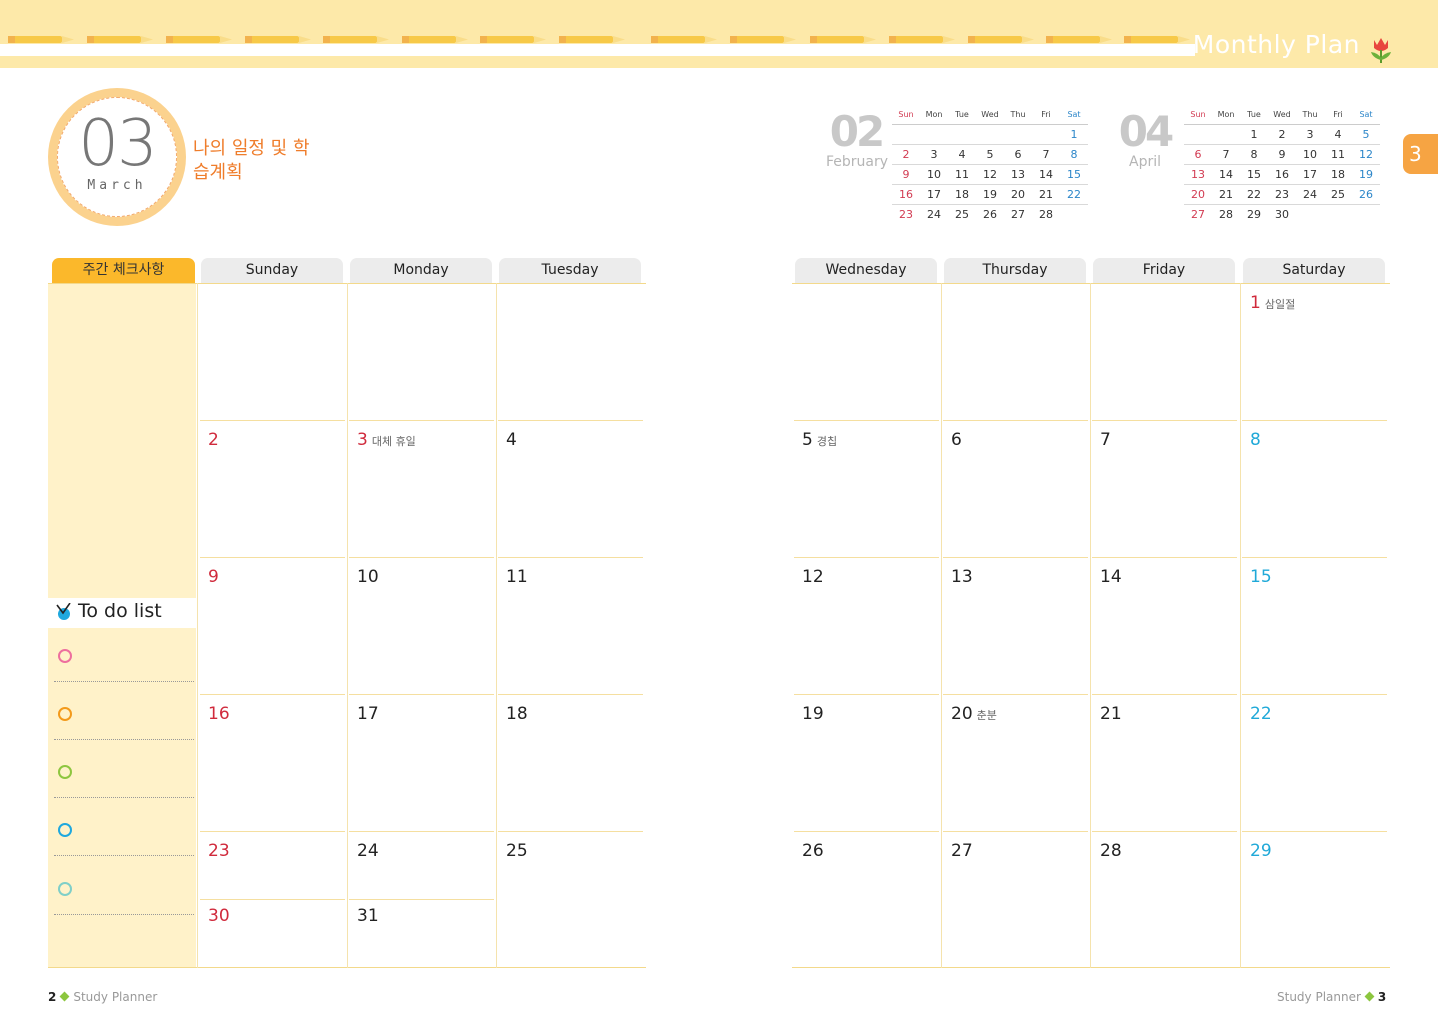  I want to click on mini-day: 21, so click(1226, 194).